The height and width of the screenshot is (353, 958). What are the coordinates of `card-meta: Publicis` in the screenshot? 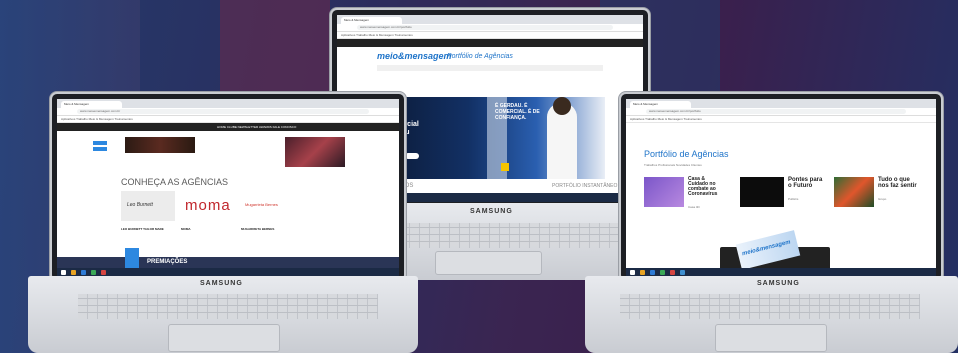 It's located at (793, 199).